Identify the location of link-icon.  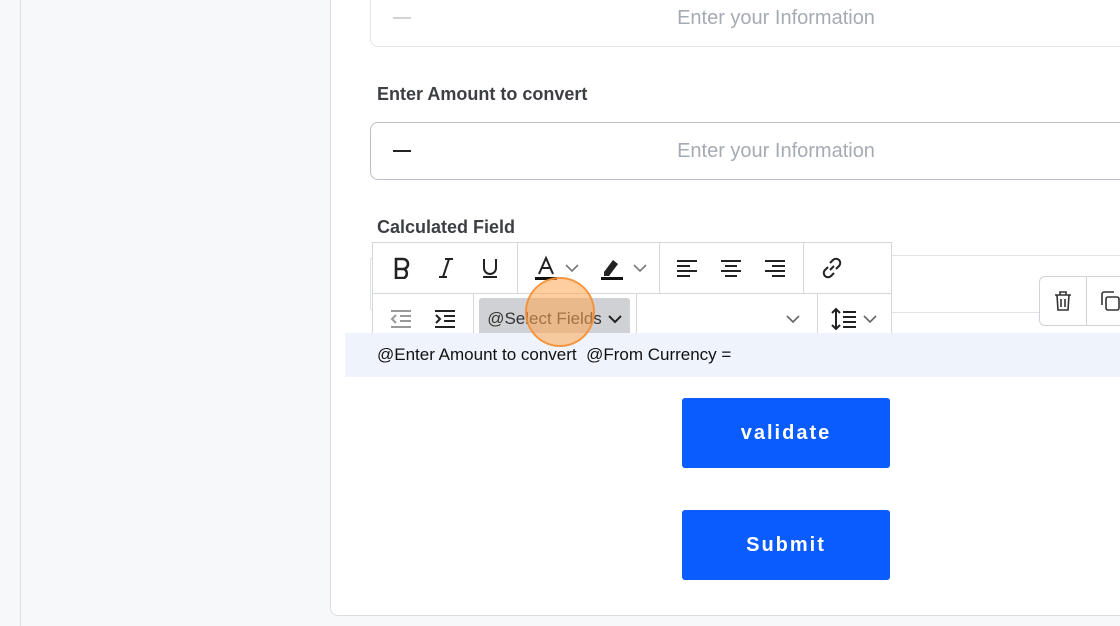
(832, 268).